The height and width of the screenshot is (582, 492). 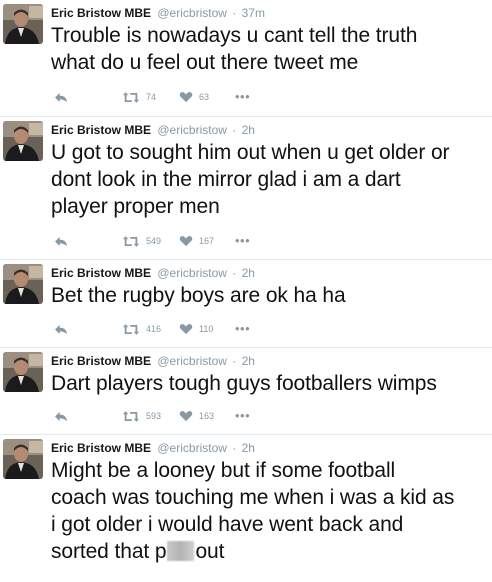 I want to click on tweet-text: Bet the rugby boys are ok ha ha, so click(x=270, y=295).